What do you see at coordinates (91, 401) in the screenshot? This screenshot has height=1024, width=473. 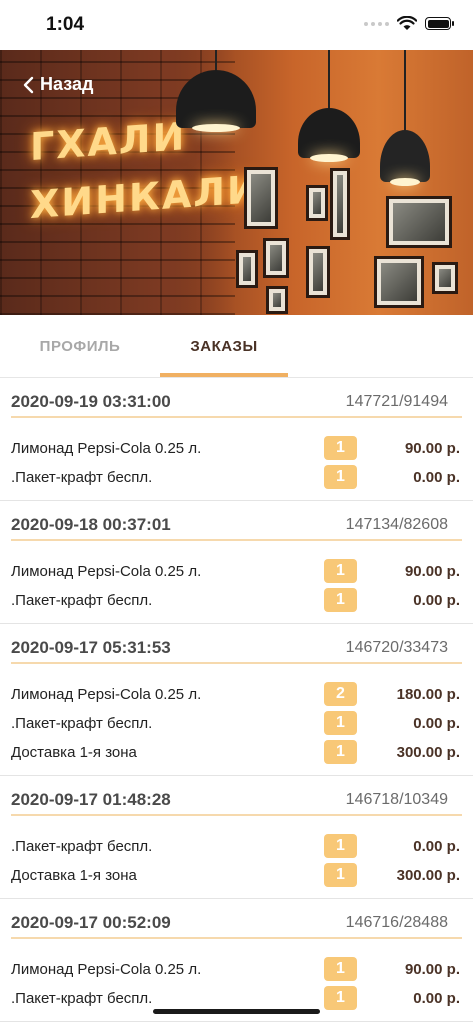 I see `order-date: 2020-09-19 03:31:00` at bounding box center [91, 401].